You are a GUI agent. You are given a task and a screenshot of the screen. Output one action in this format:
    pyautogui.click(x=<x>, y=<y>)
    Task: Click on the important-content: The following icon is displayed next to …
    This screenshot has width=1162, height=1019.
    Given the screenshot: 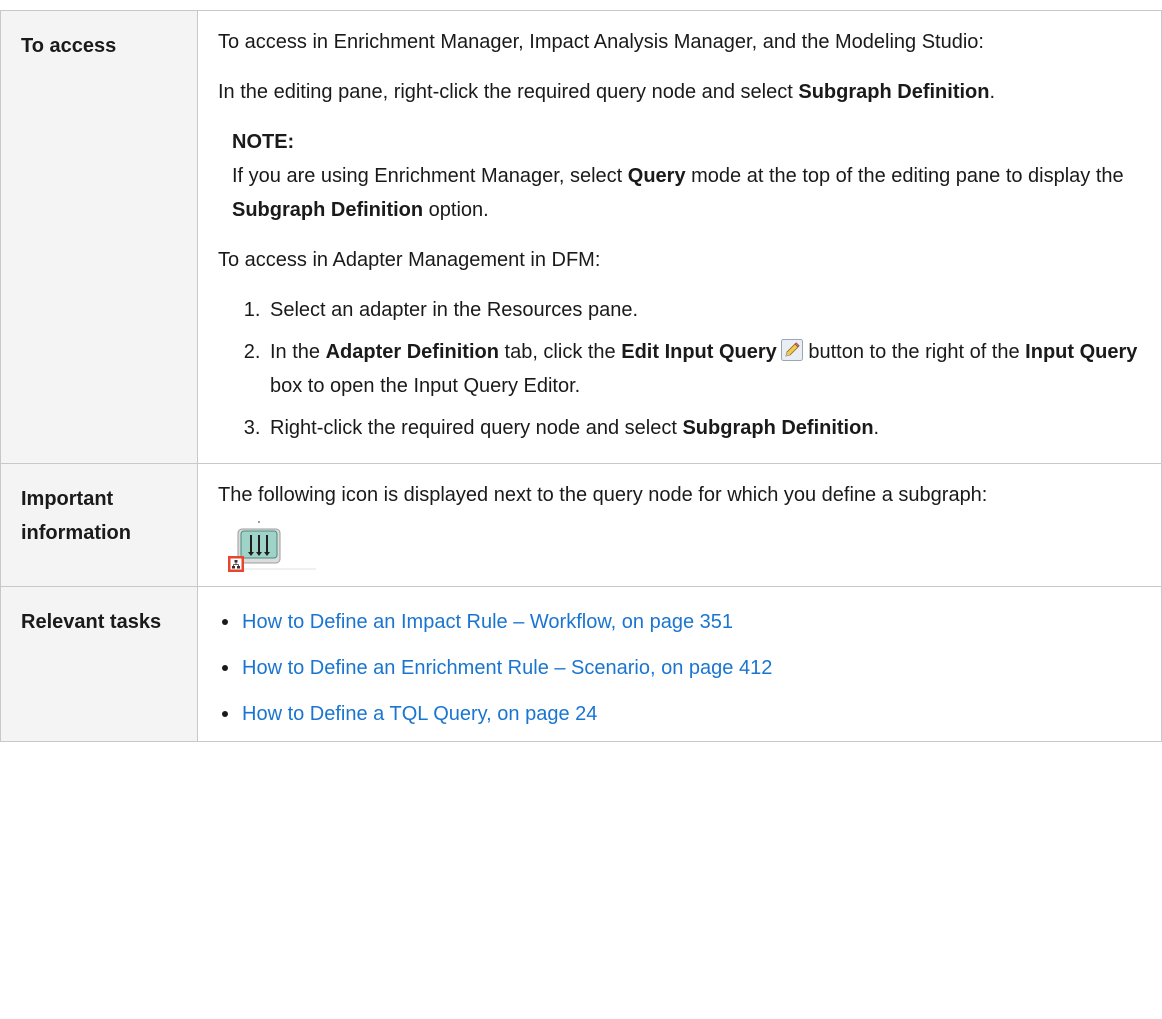 What is the action you would take?
    pyautogui.click(x=679, y=525)
    